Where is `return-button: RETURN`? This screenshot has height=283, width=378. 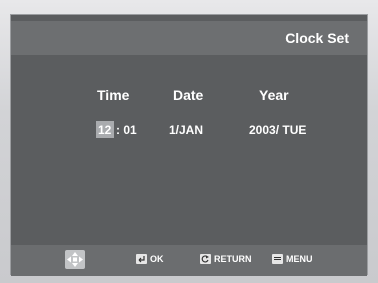 return-button: RETURN is located at coordinates (226, 259).